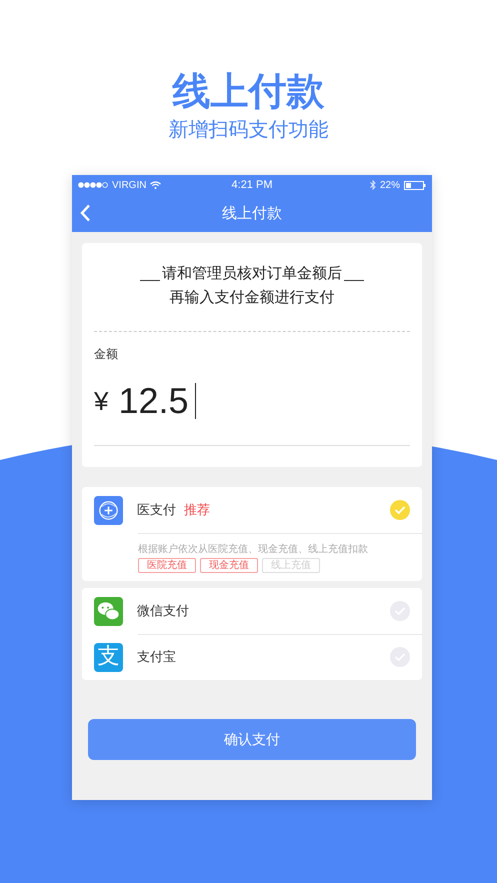 The image size is (497, 883). I want to click on payment-name: 微信支付, so click(163, 611).